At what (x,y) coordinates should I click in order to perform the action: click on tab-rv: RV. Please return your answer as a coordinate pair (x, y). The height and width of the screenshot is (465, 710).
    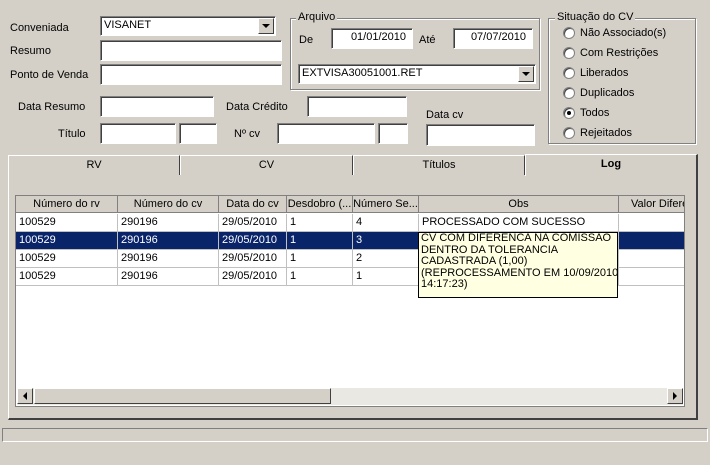
    Looking at the image, I should click on (94, 165).